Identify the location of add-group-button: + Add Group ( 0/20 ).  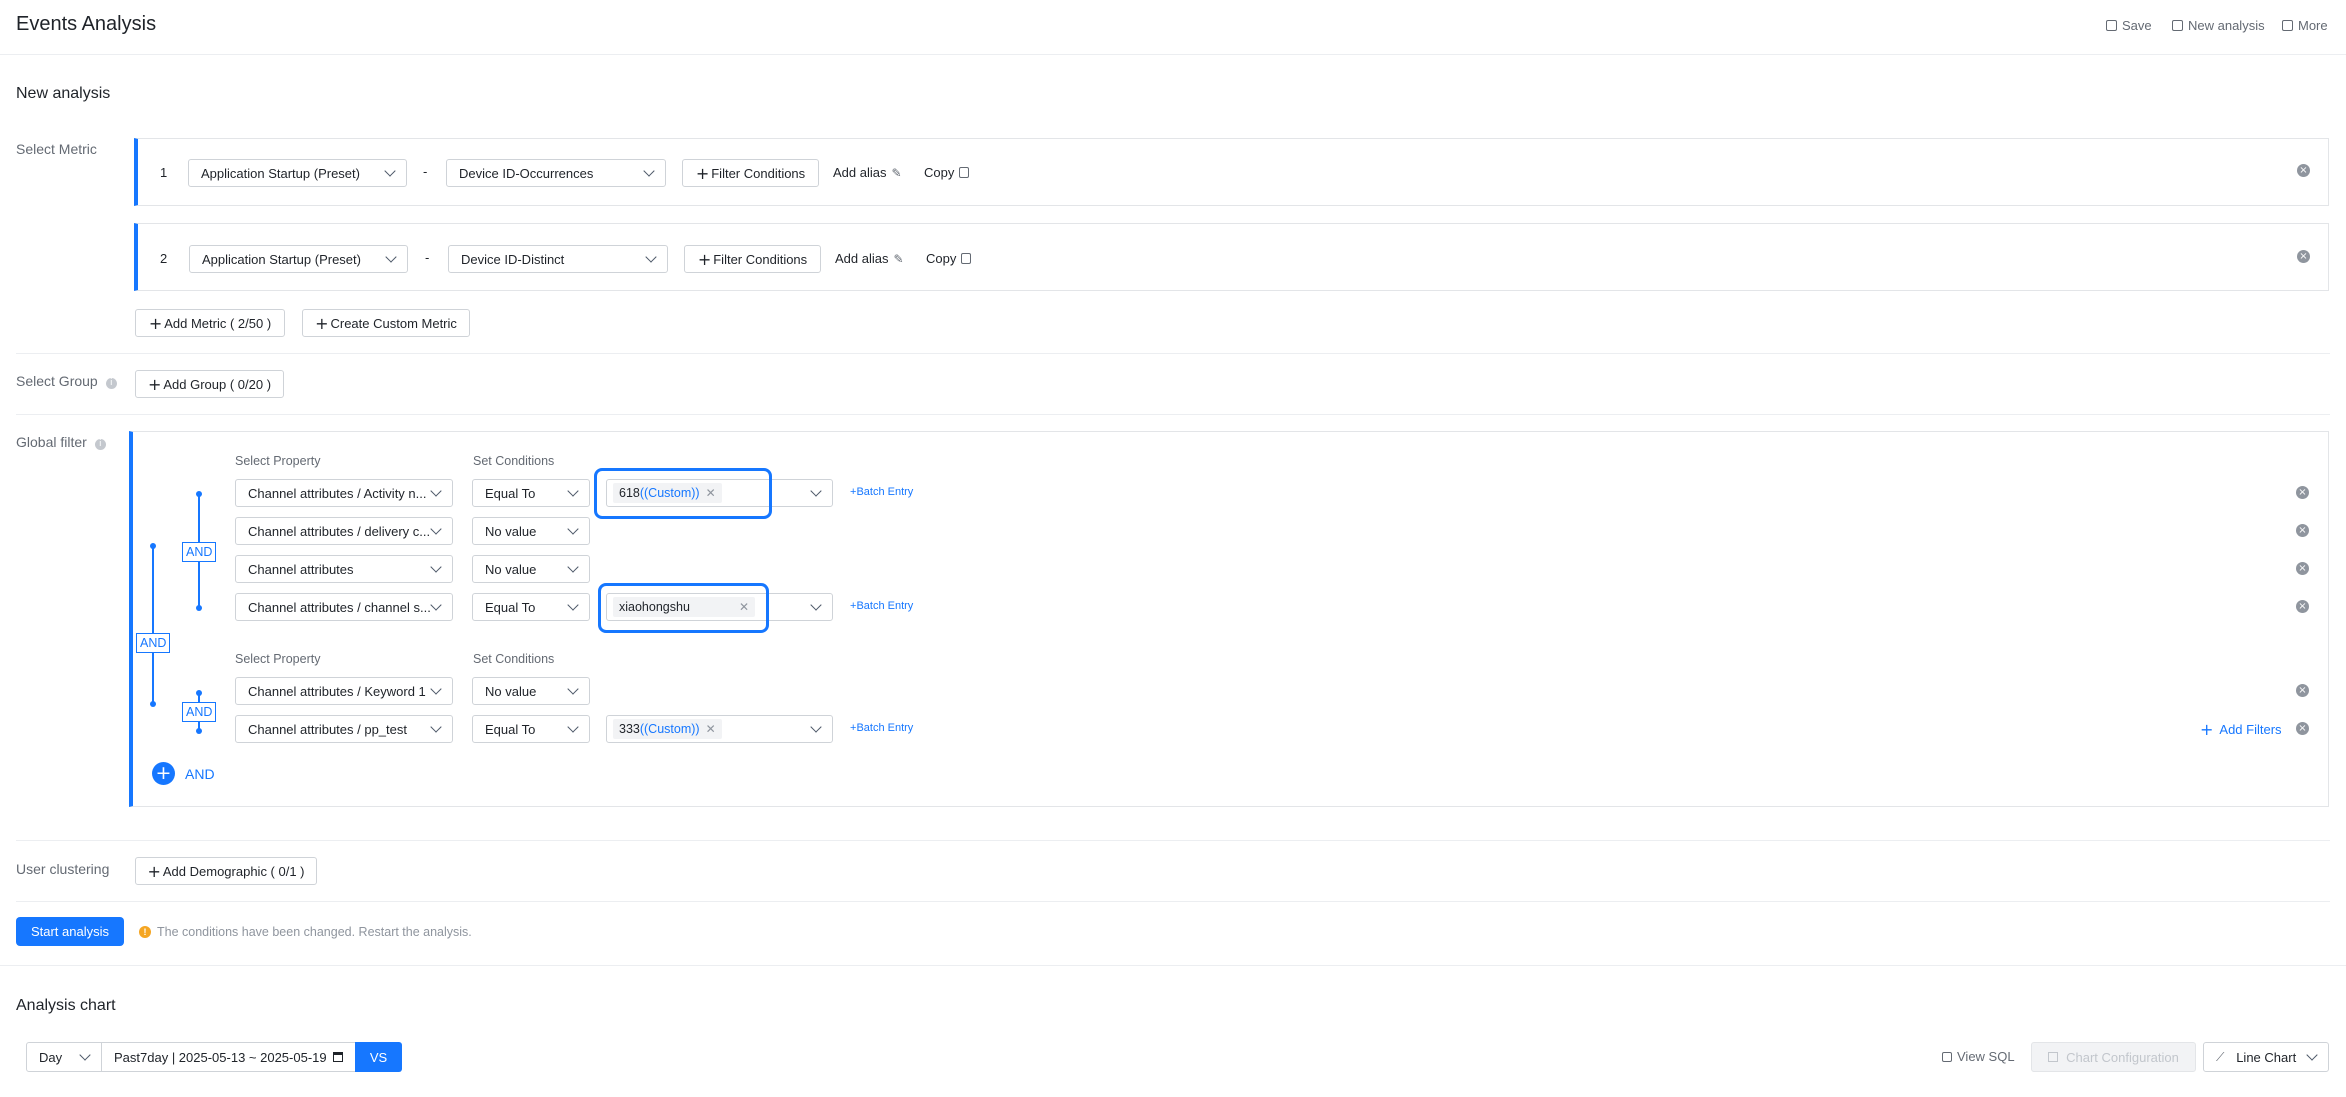
(209, 384).